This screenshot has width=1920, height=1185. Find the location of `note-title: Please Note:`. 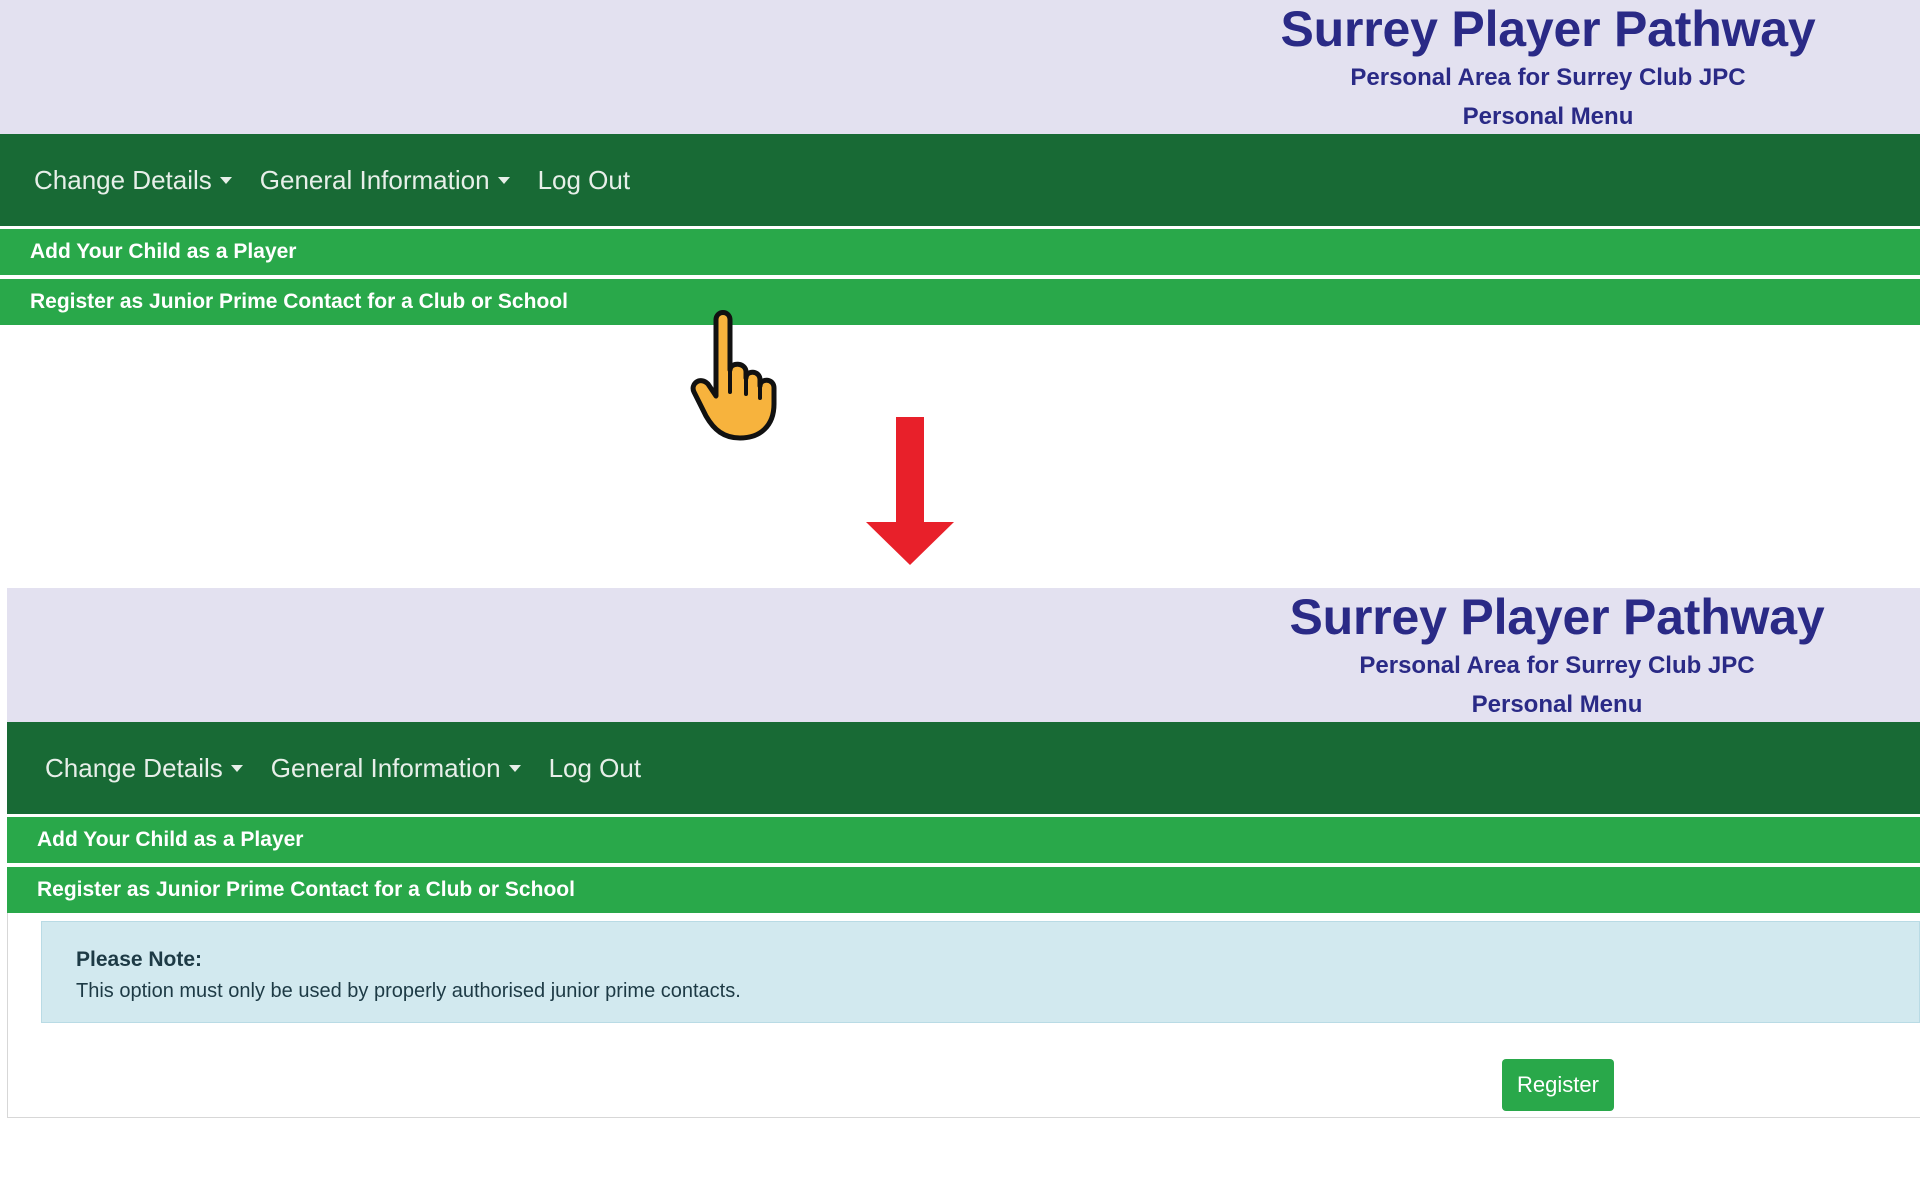

note-title: Please Note: is located at coordinates (139, 959).